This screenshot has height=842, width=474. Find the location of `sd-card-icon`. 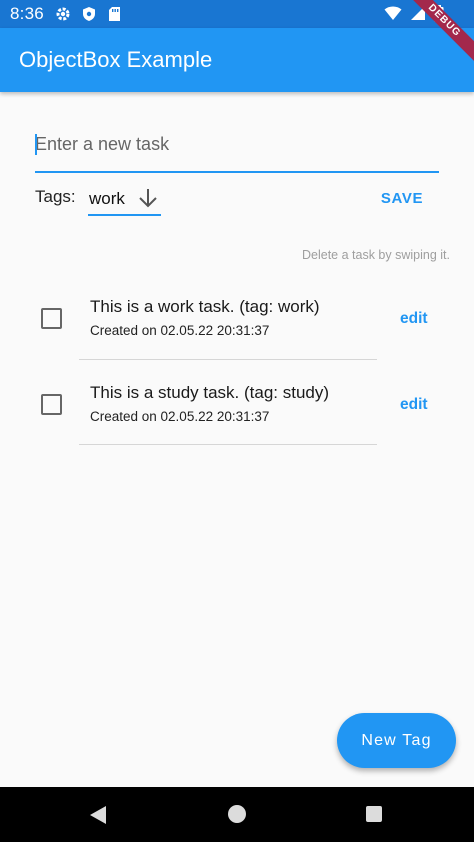

sd-card-icon is located at coordinates (115, 14).